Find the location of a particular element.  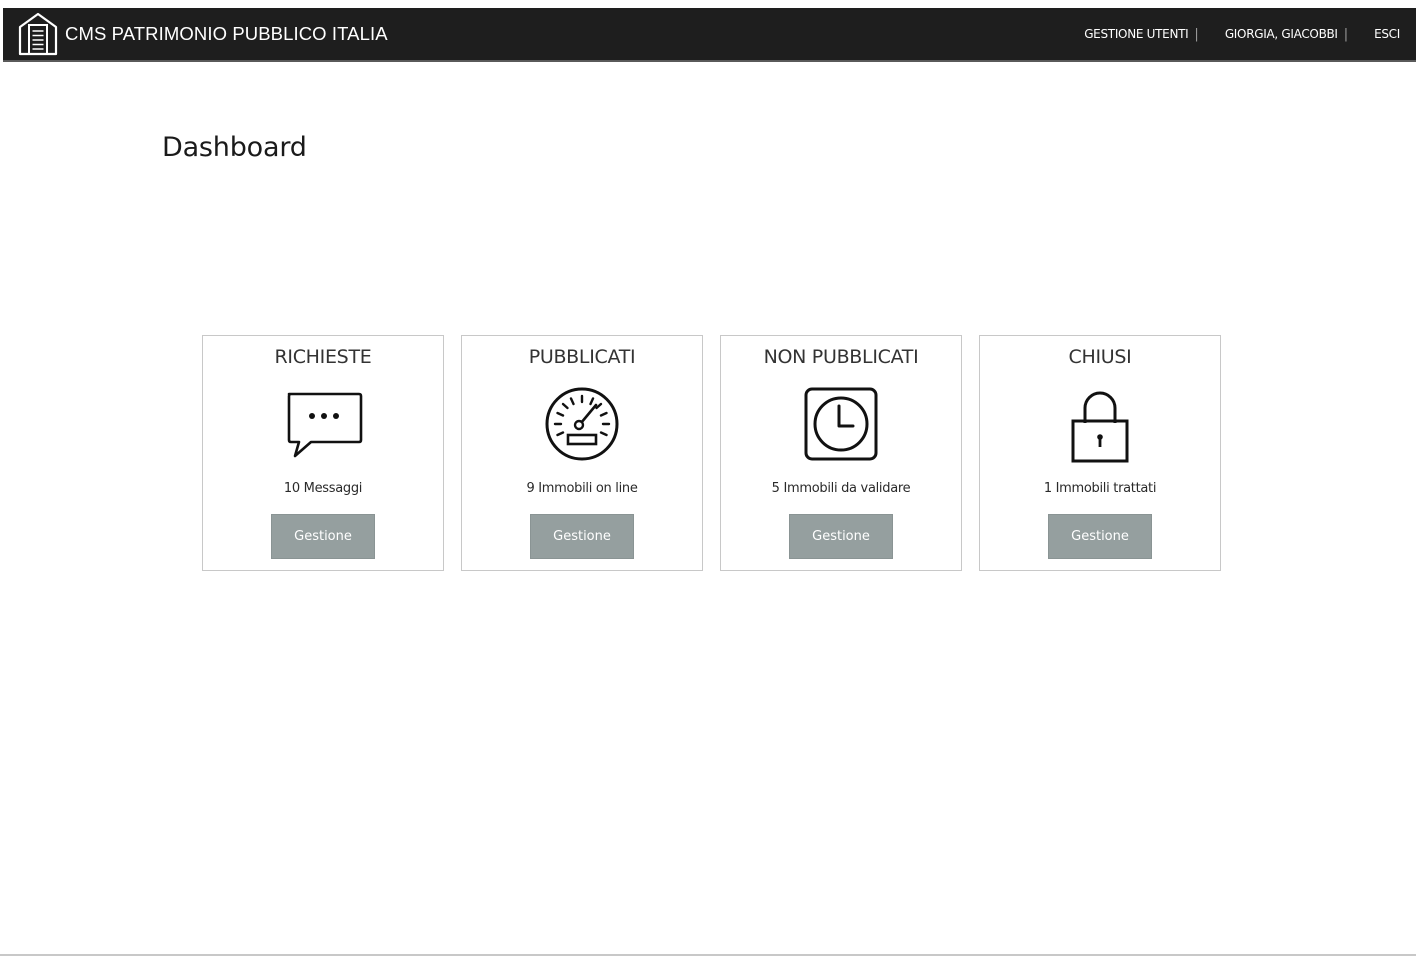

card-count: 5 Immobili da validare is located at coordinates (841, 488).